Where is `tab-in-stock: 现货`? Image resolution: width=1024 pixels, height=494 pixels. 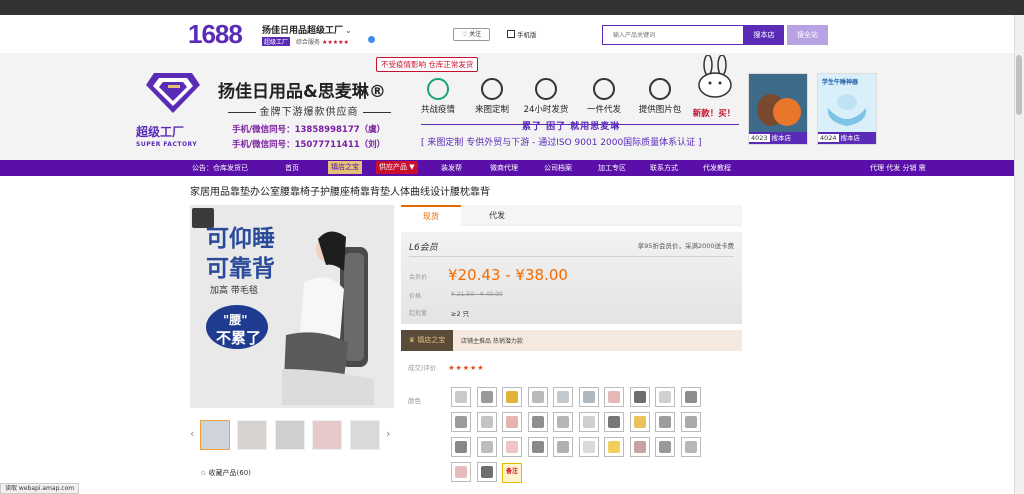 tab-in-stock: 现货 is located at coordinates (431, 215).